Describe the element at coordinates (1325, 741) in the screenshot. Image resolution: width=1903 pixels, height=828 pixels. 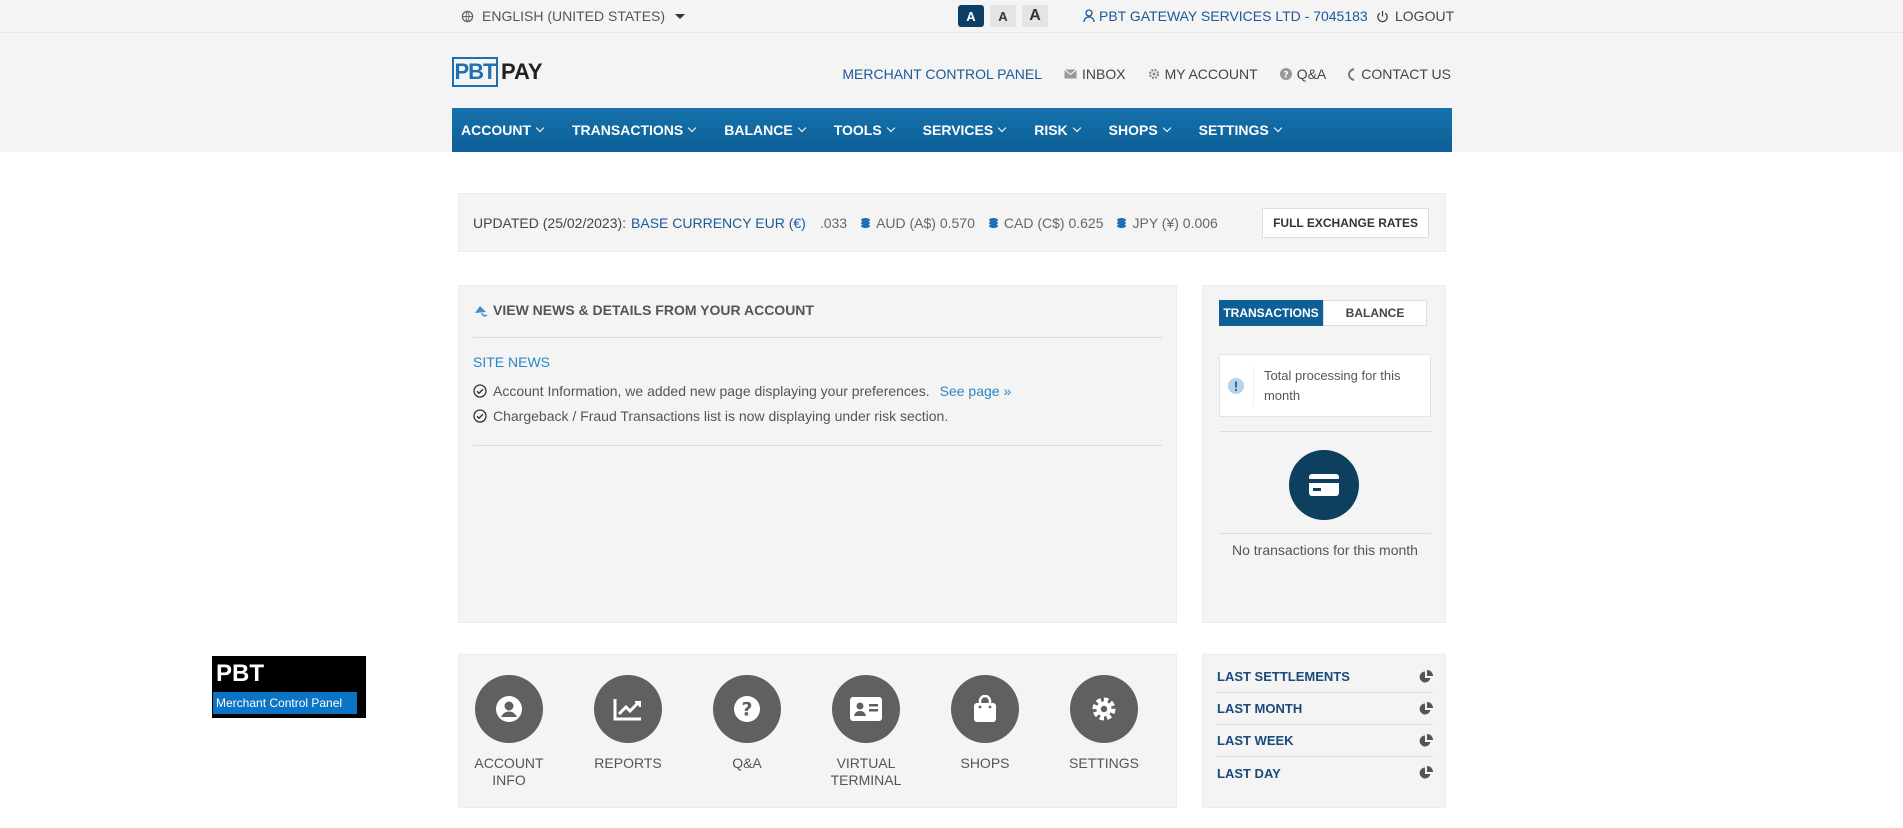
I see `last-week-link: LAST WEEK` at that location.